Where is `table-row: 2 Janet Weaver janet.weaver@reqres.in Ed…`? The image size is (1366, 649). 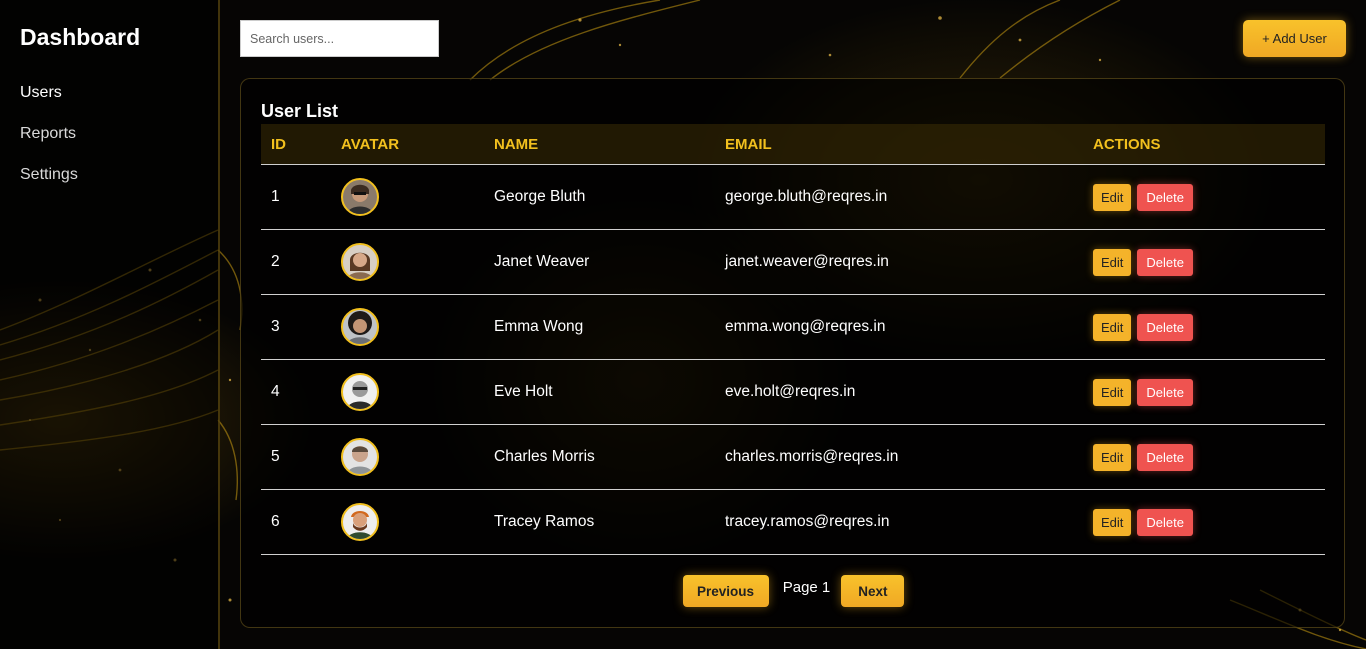
table-row: 2 Janet Weaver janet.weaver@reqres.in Ed… is located at coordinates (793, 262).